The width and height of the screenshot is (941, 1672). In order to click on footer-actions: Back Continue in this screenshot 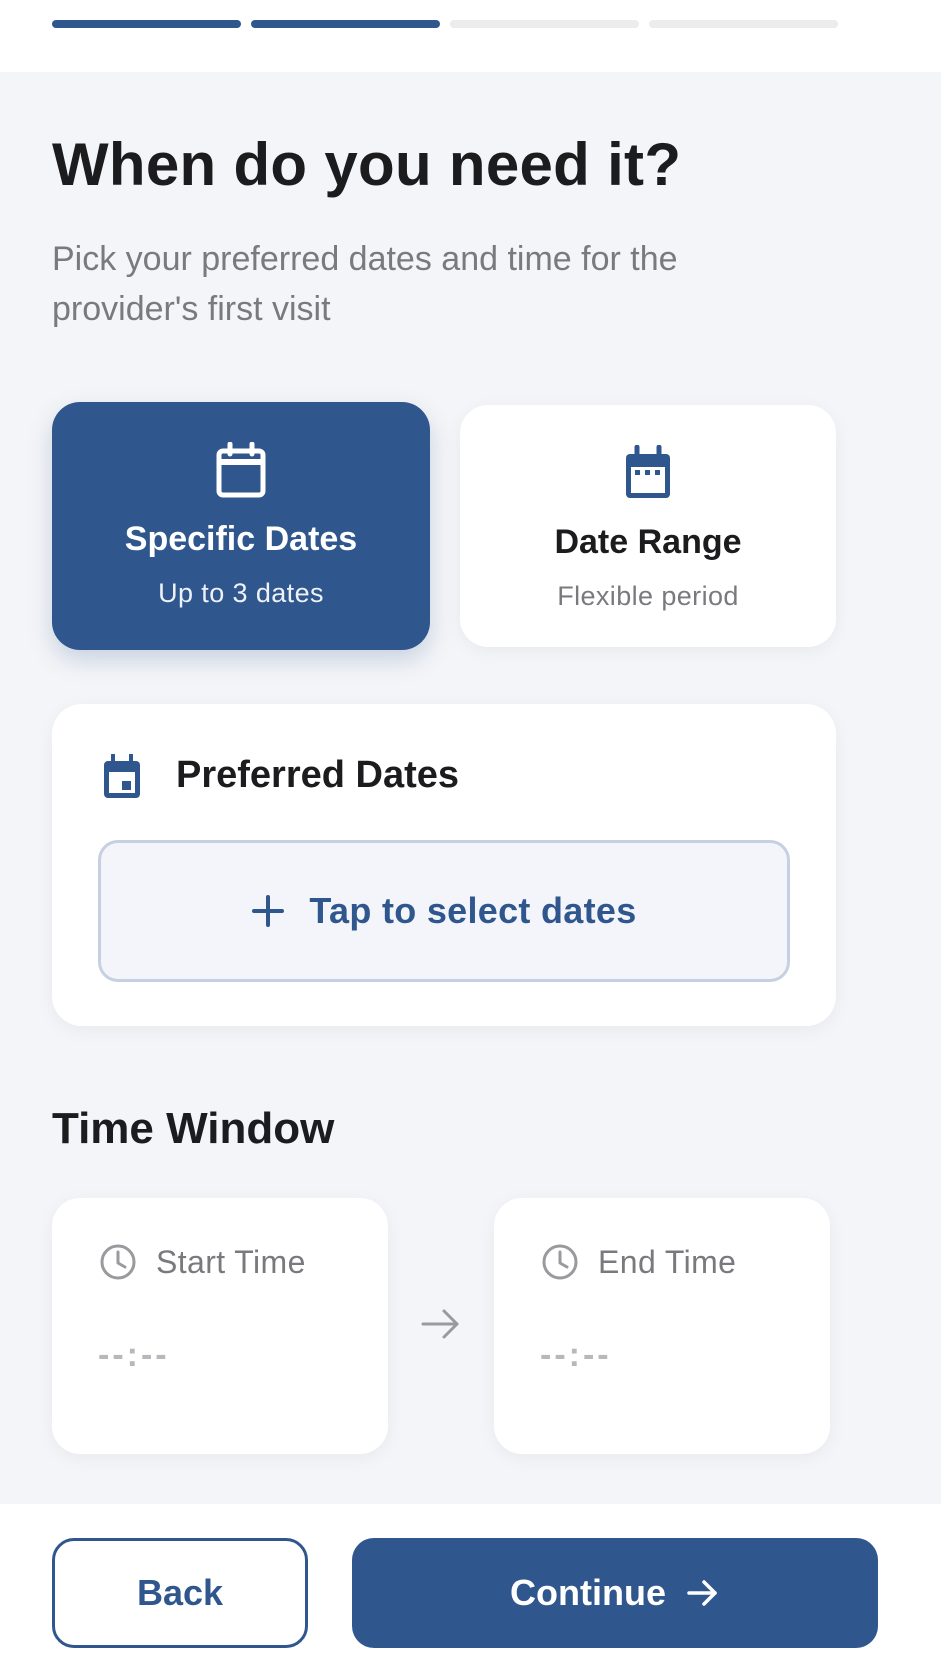, I will do `click(470, 1588)`.